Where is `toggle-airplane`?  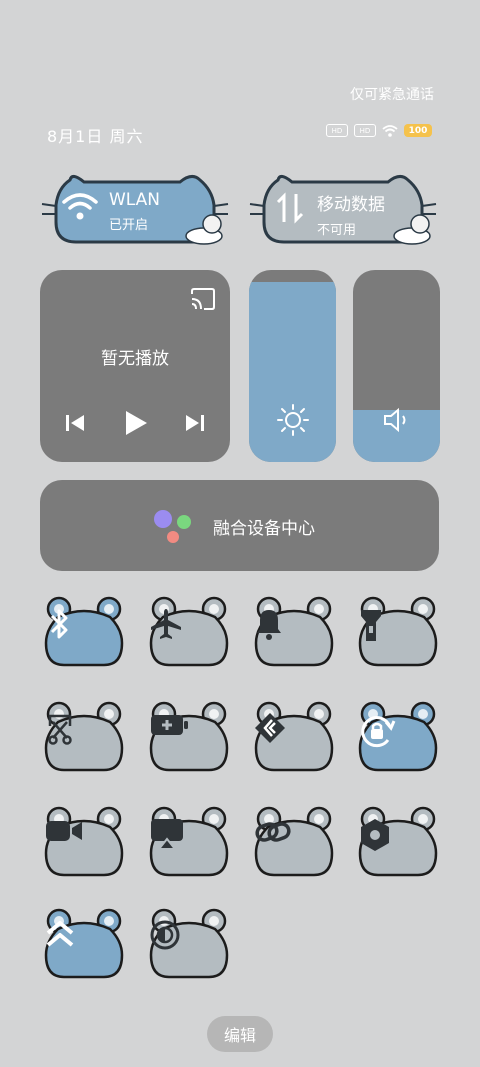 toggle-airplane is located at coordinates (189, 633).